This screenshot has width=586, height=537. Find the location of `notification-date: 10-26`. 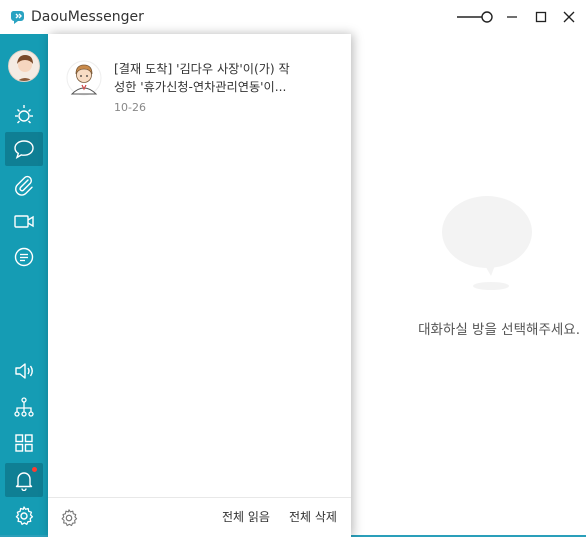

notification-date: 10-26 is located at coordinates (130, 107).